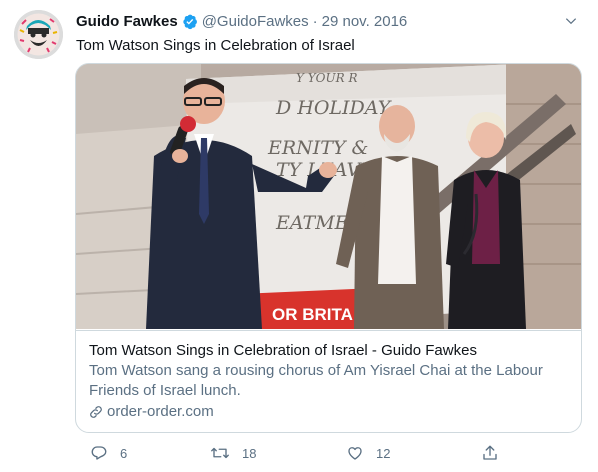  I want to click on retweet-button: 18, so click(233, 453).